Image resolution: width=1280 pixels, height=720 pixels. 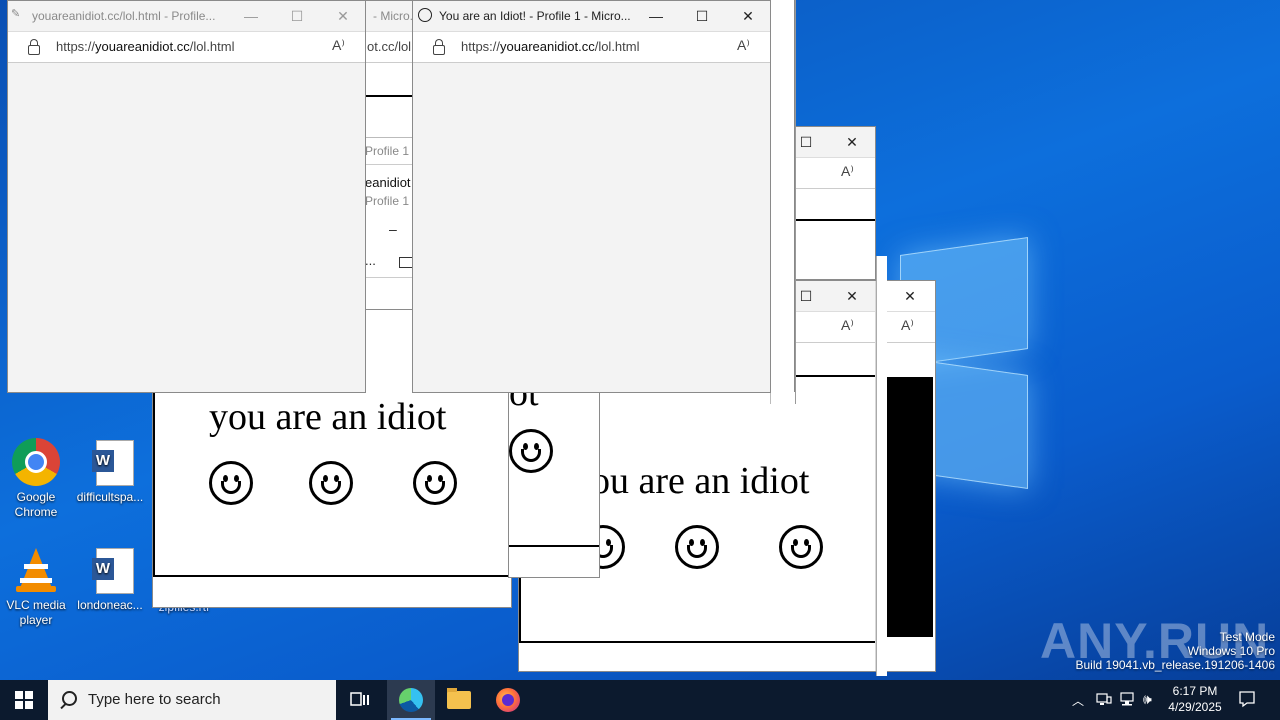 I want to click on show-hidden-icons-chevron: ︿, so click(x=1078, y=700).